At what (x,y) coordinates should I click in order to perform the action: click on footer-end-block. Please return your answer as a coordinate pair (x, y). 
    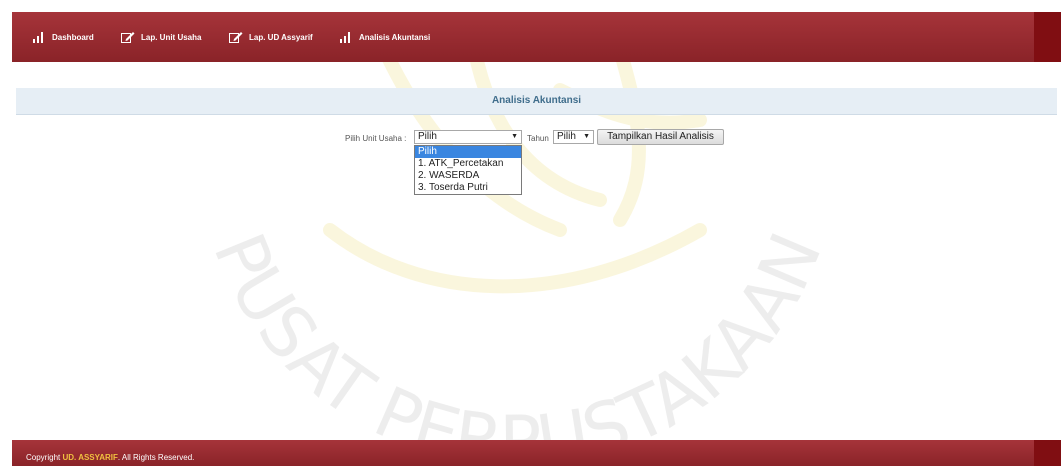
    Looking at the image, I should click on (1047, 453).